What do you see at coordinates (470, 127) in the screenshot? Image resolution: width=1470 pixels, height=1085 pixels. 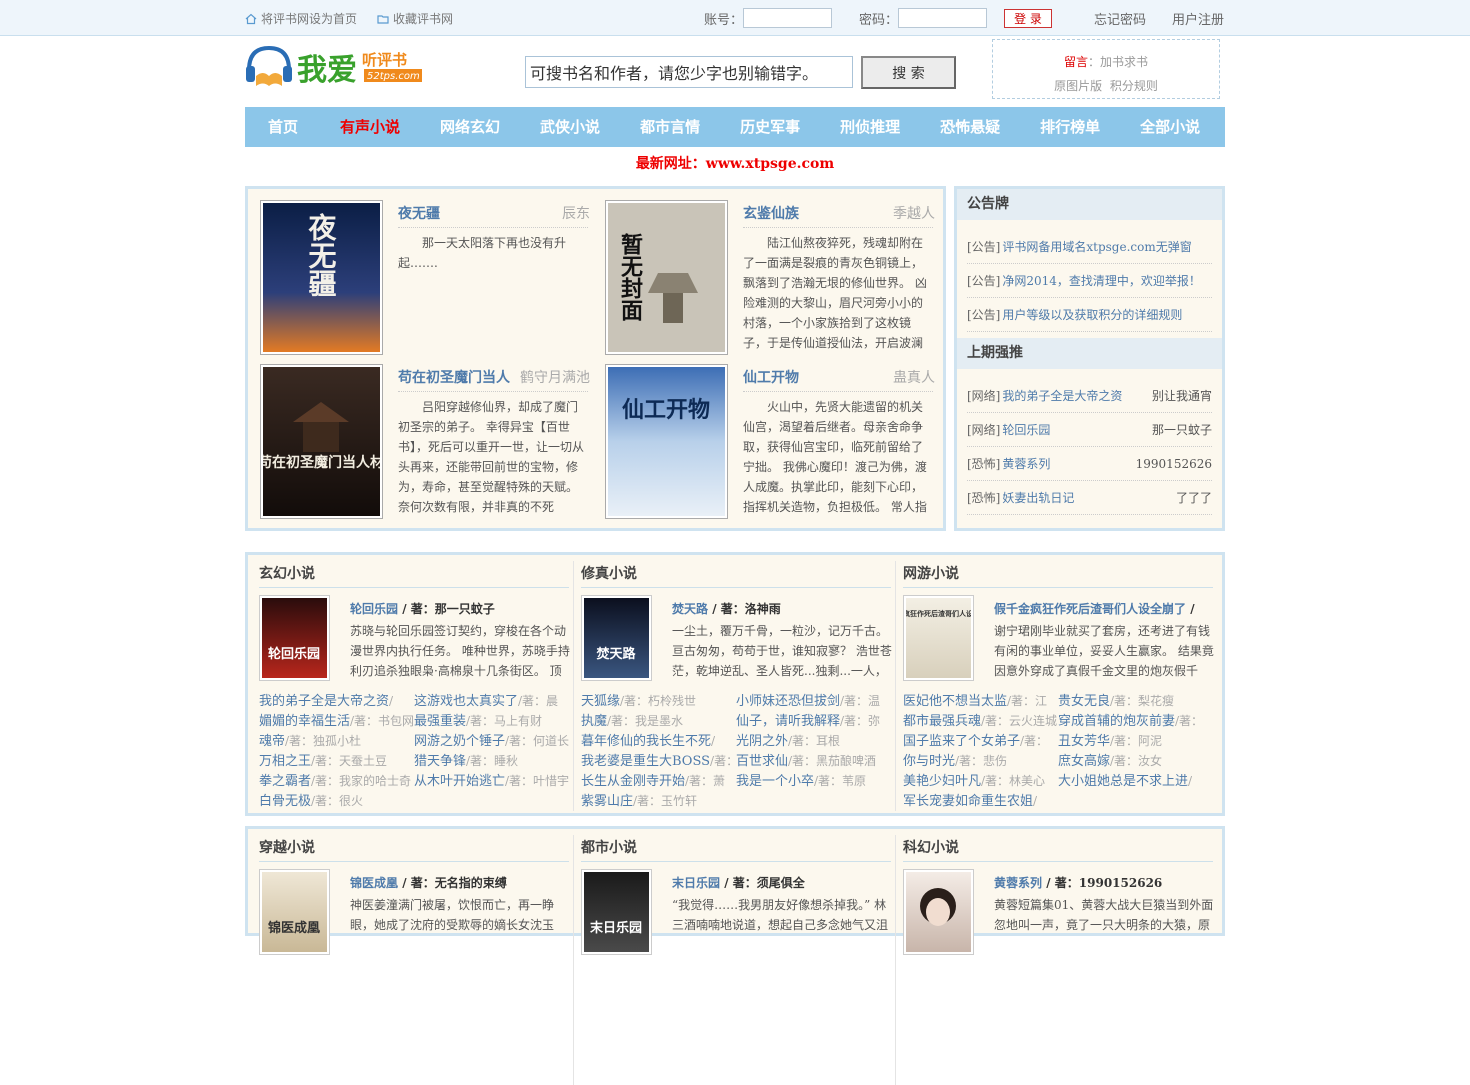 I see `nav-fantasy: 网络玄幻` at bounding box center [470, 127].